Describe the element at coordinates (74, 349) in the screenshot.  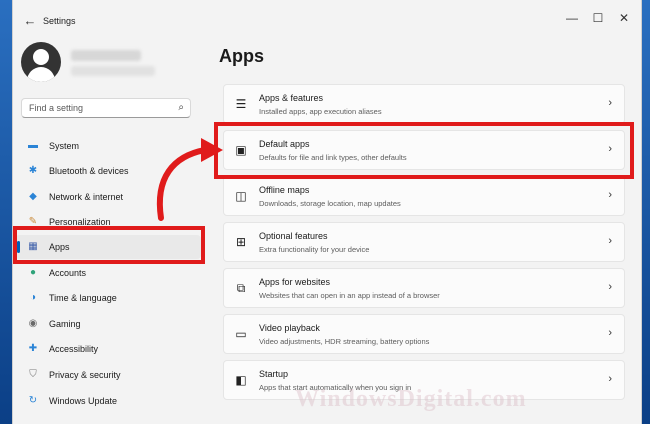
I see `sidebar-item-label: Accessibility` at that location.